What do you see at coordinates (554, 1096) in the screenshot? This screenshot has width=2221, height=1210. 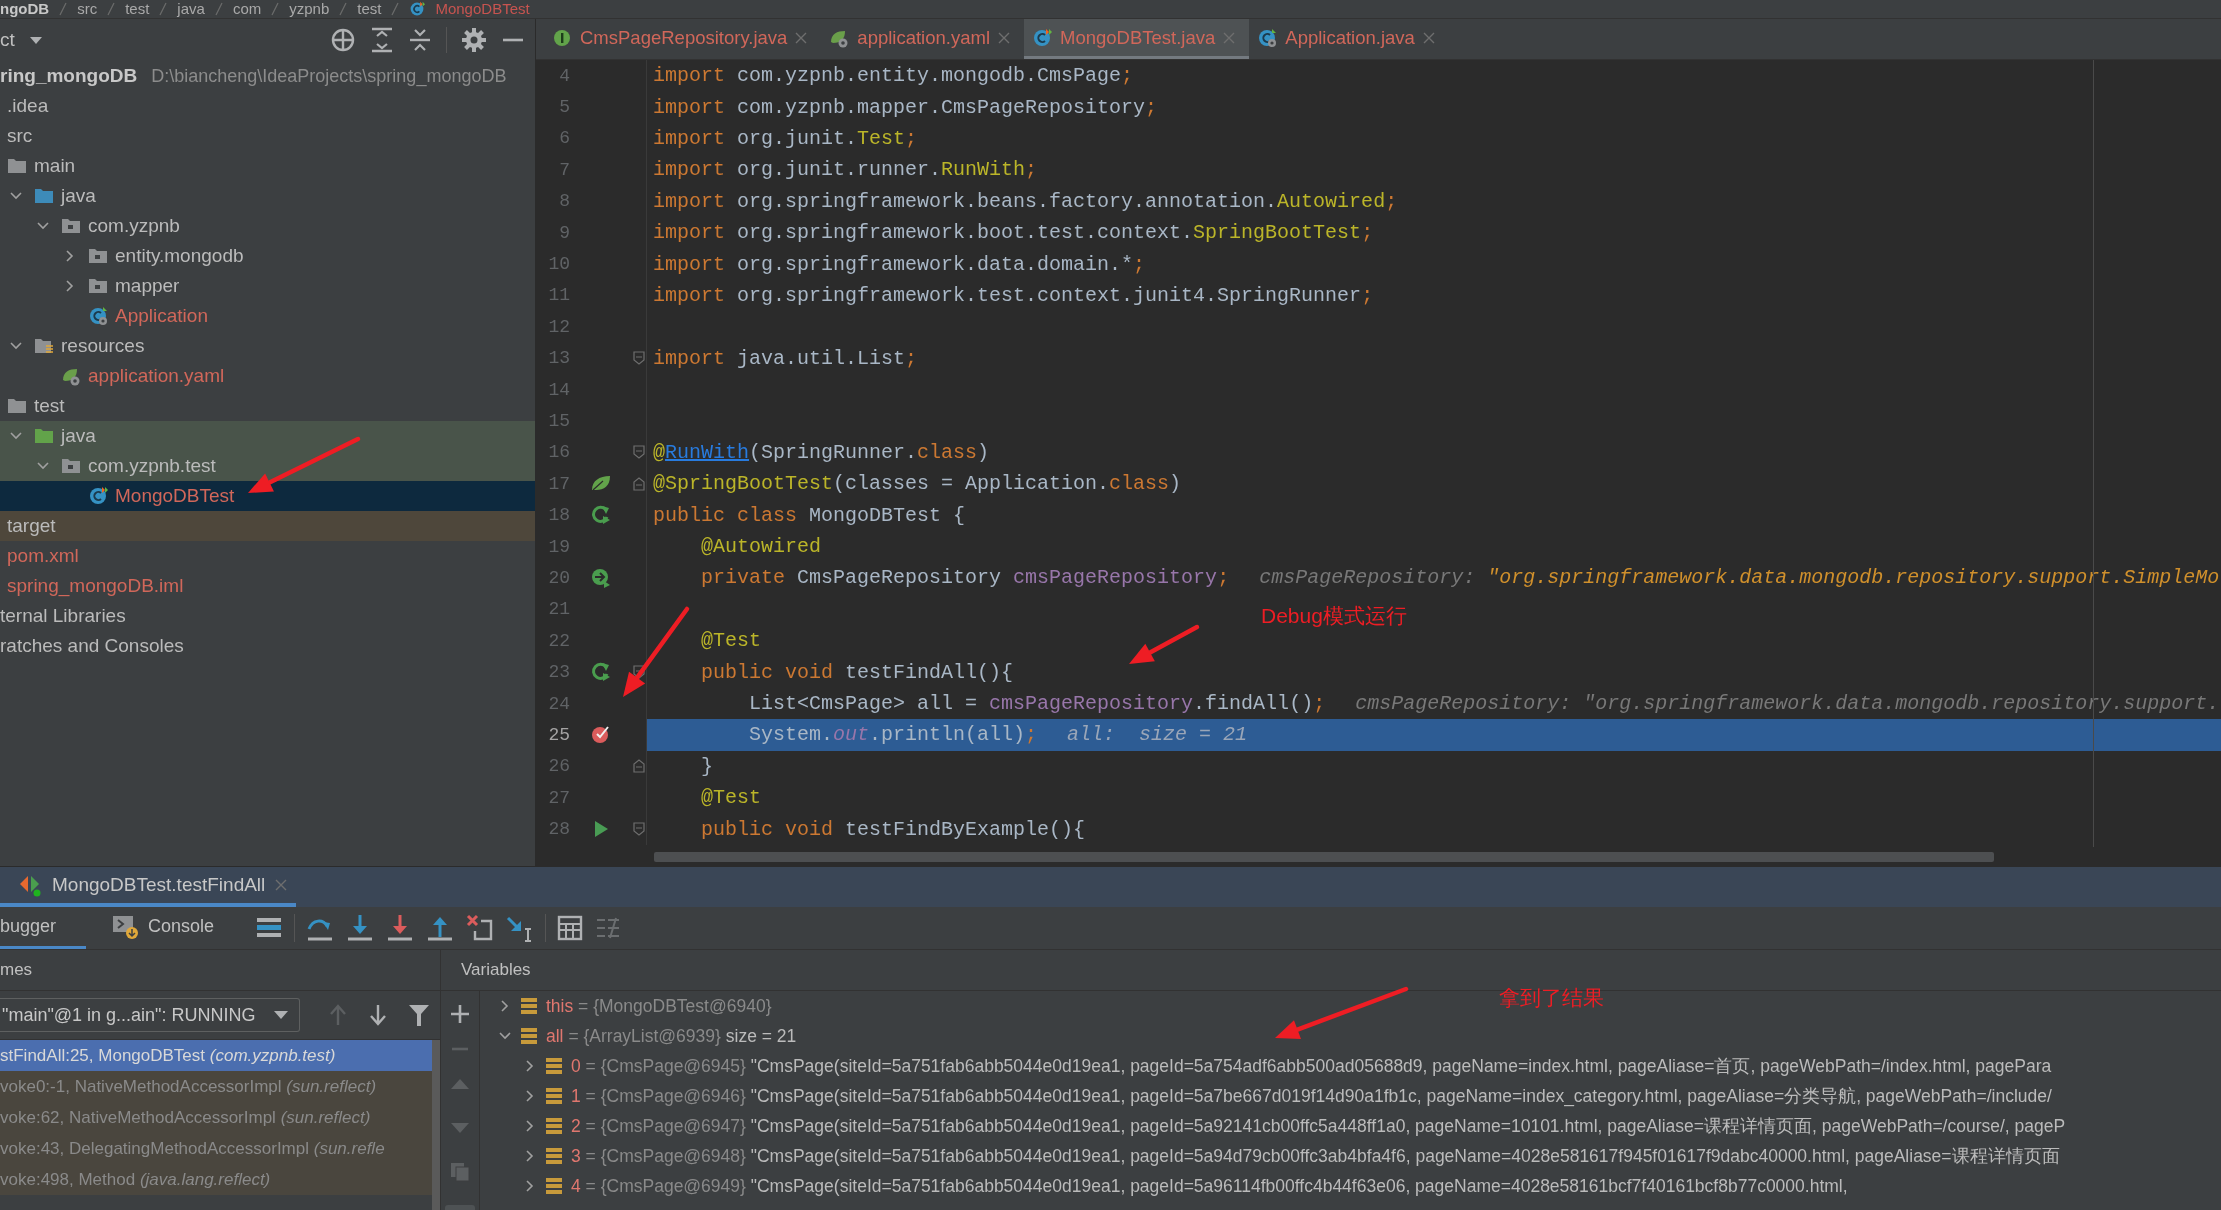 I see `field-icon` at bounding box center [554, 1096].